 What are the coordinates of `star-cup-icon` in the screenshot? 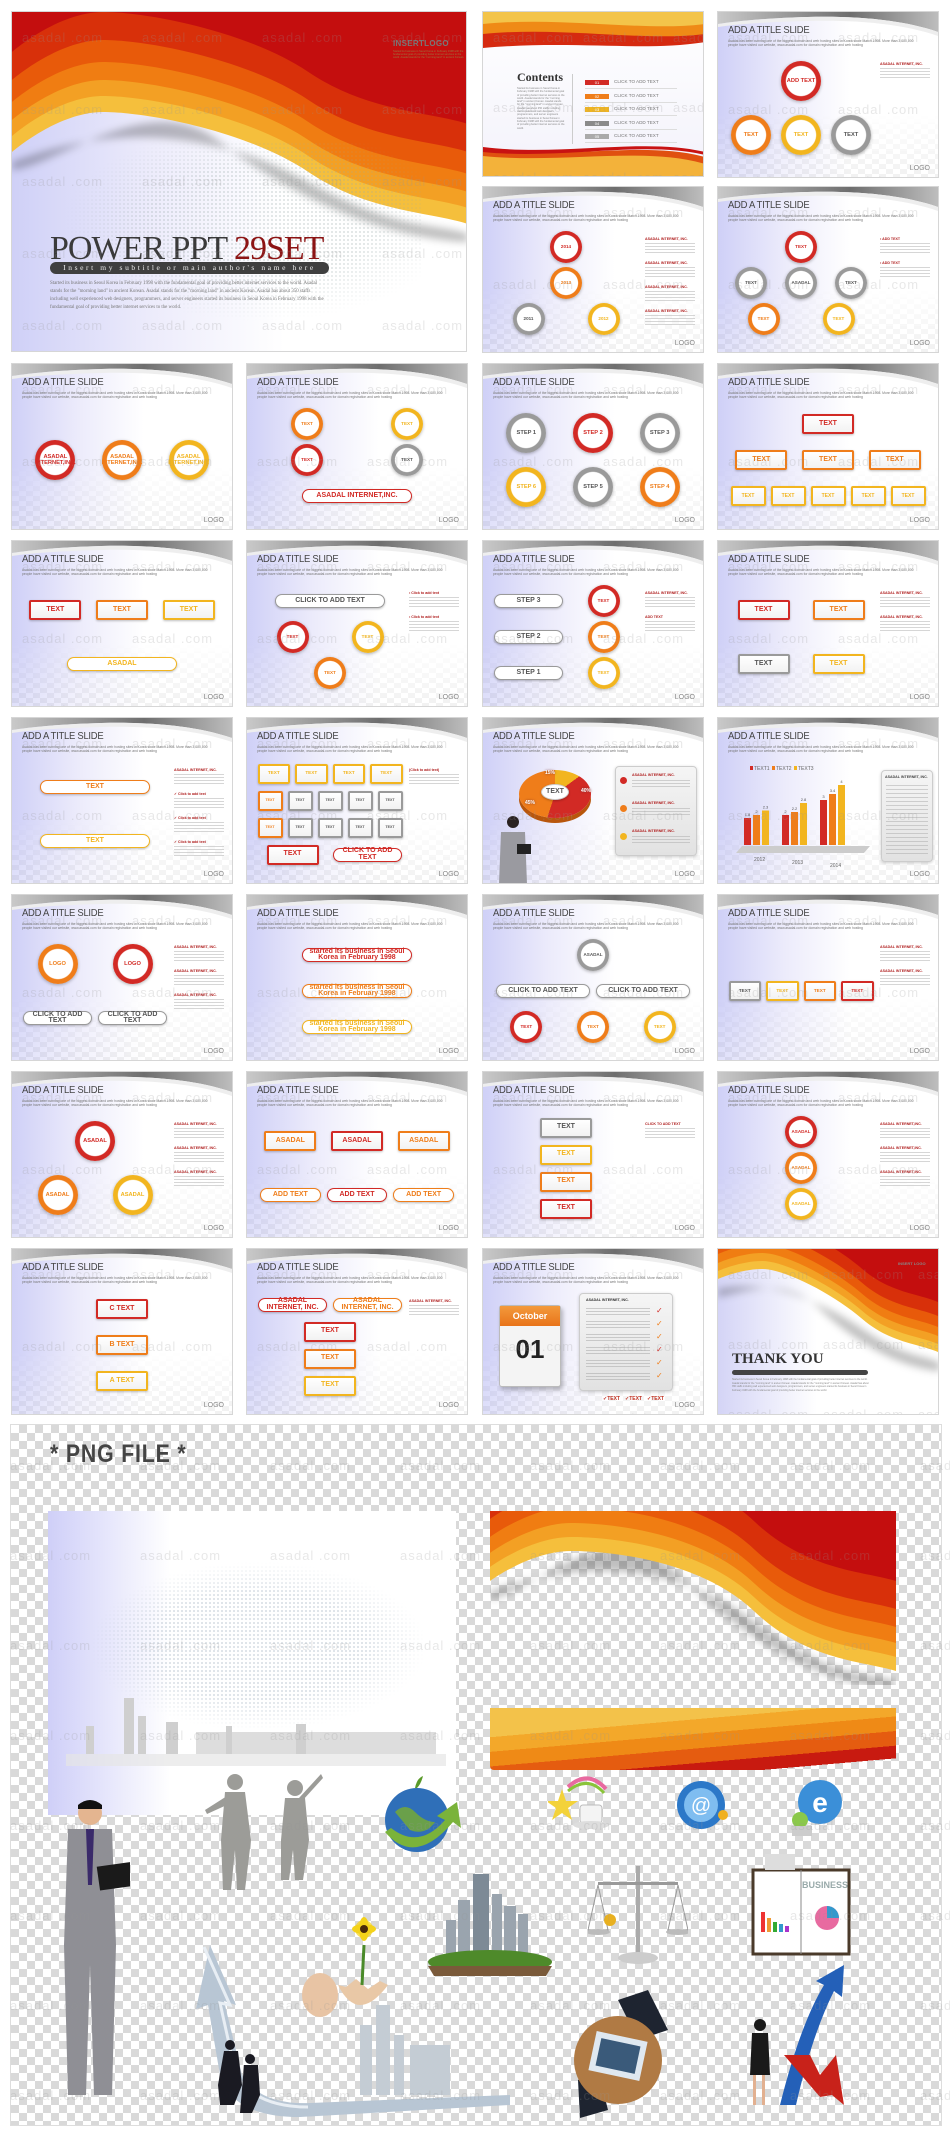 It's located at (578, 1802).